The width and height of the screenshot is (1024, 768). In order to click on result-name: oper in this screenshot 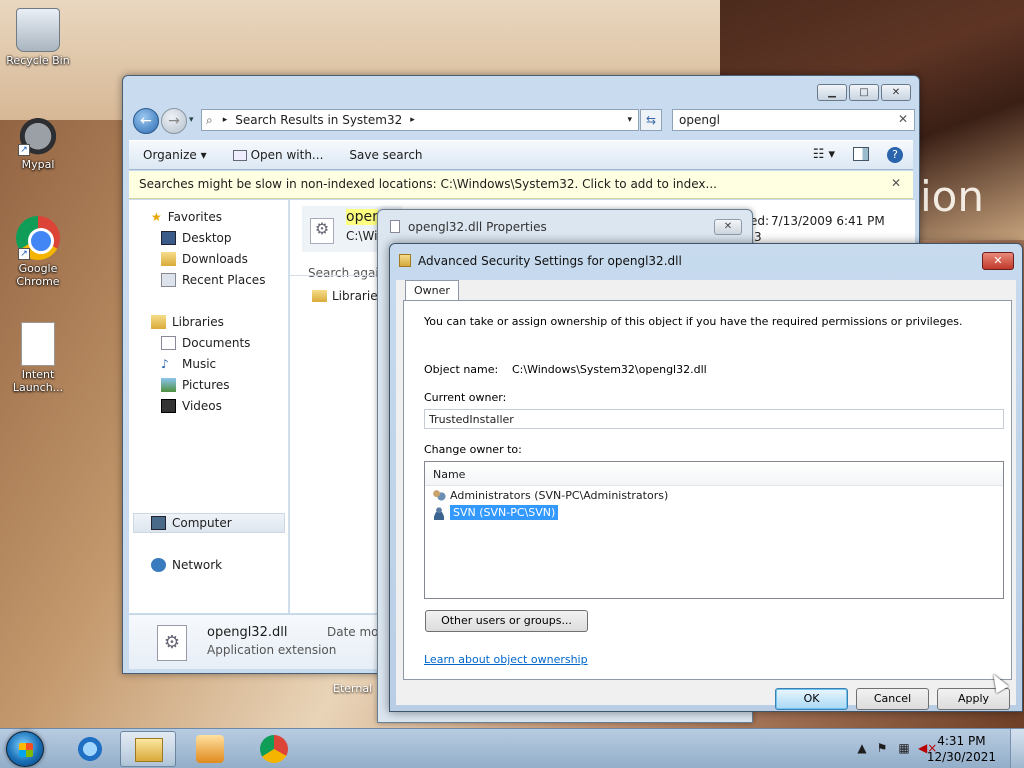, I will do `click(362, 217)`.